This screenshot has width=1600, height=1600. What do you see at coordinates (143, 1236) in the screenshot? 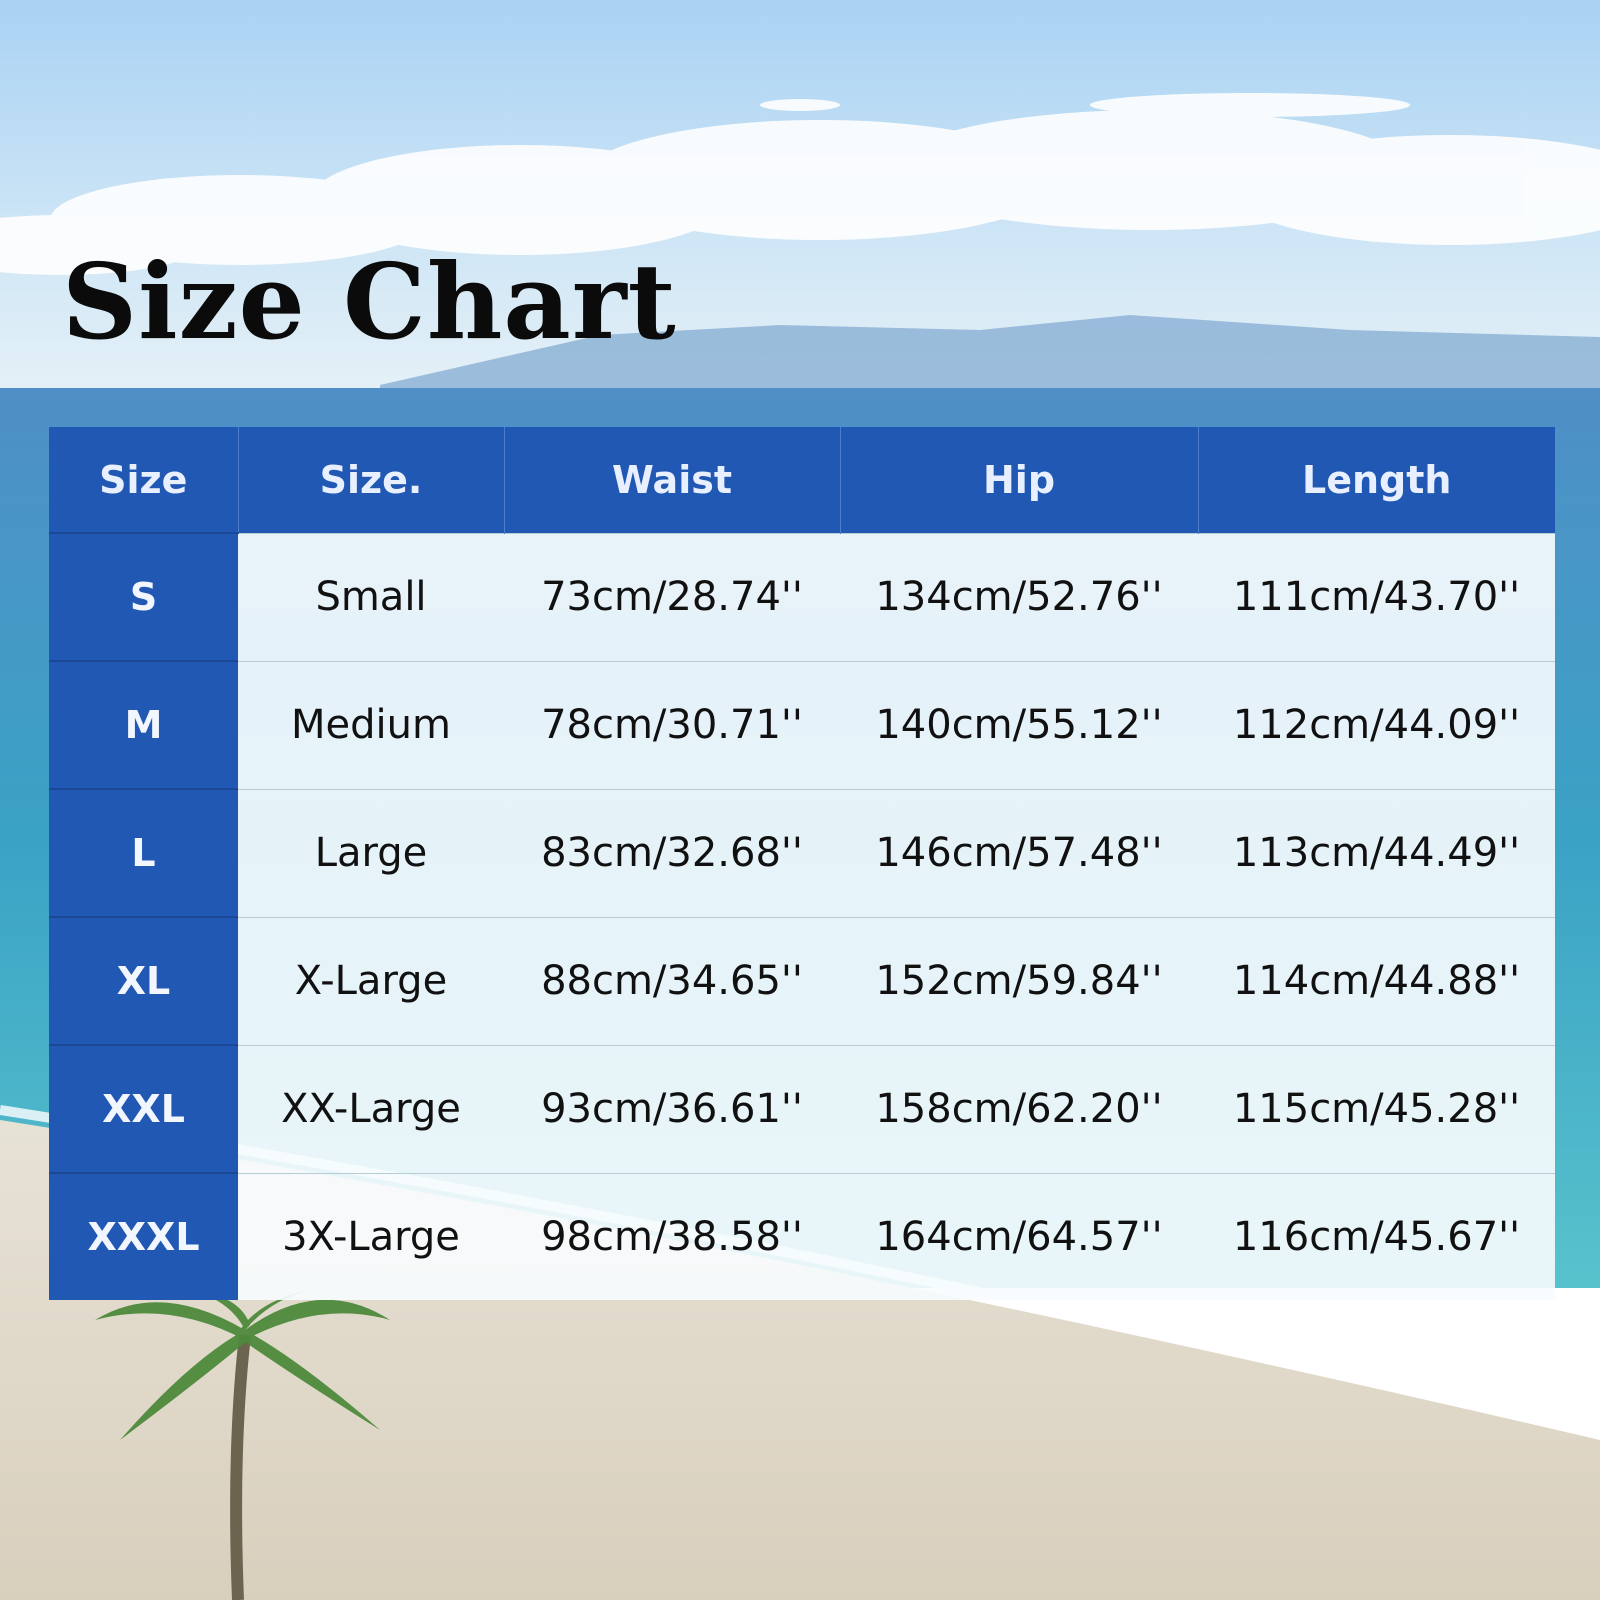
I see `cell-size: XXXL` at bounding box center [143, 1236].